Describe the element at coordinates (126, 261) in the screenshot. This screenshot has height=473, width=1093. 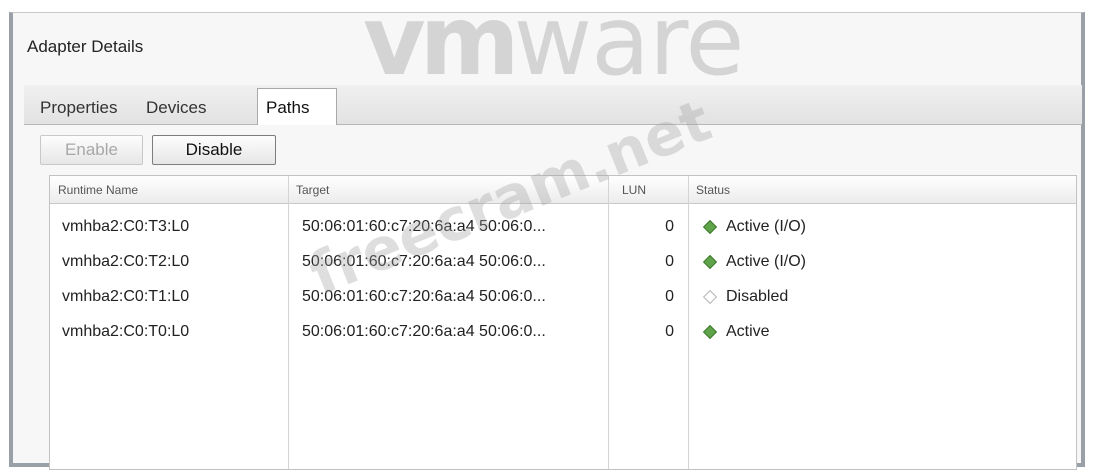
I see `runtime-name-cell: vmhba2:C0:T2:L0` at that location.